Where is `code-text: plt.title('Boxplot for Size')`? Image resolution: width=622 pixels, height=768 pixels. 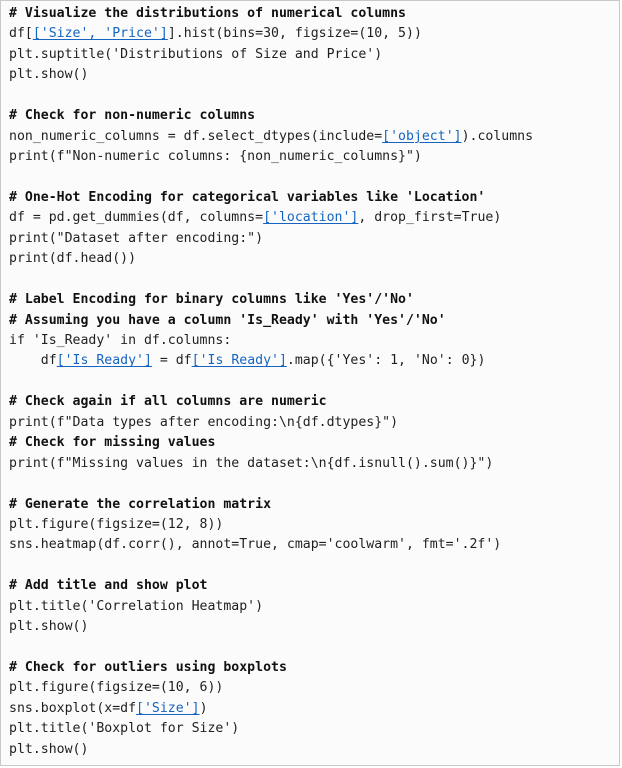 code-text: plt.title('Boxplot for Size') is located at coordinates (124, 729).